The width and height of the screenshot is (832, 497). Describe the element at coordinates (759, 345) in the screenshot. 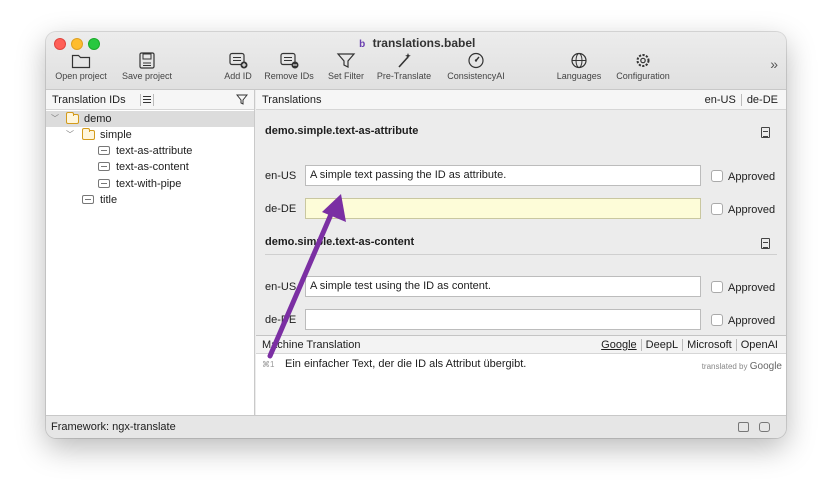

I see `provider-tab-openai: OpenAI` at that location.